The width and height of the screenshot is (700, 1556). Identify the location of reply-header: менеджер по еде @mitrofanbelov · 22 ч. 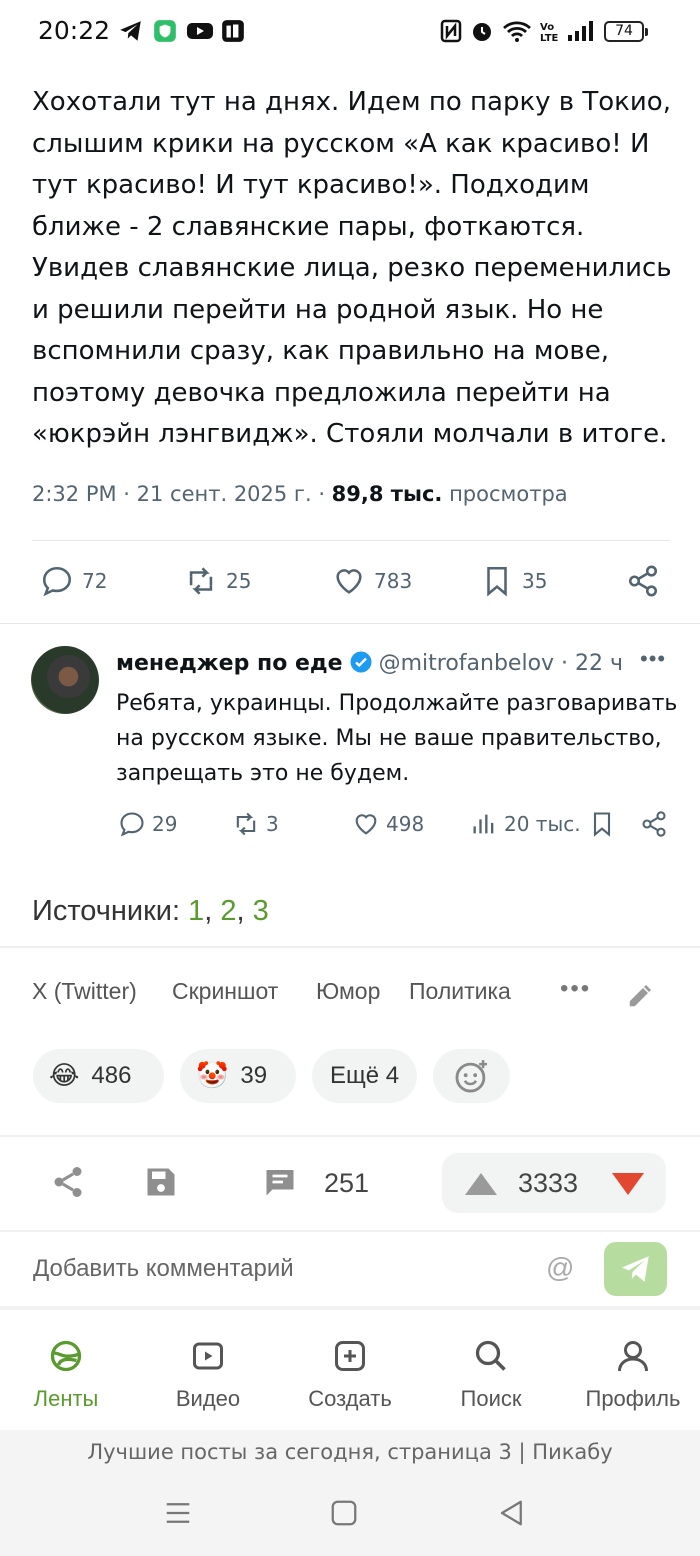
(369, 663).